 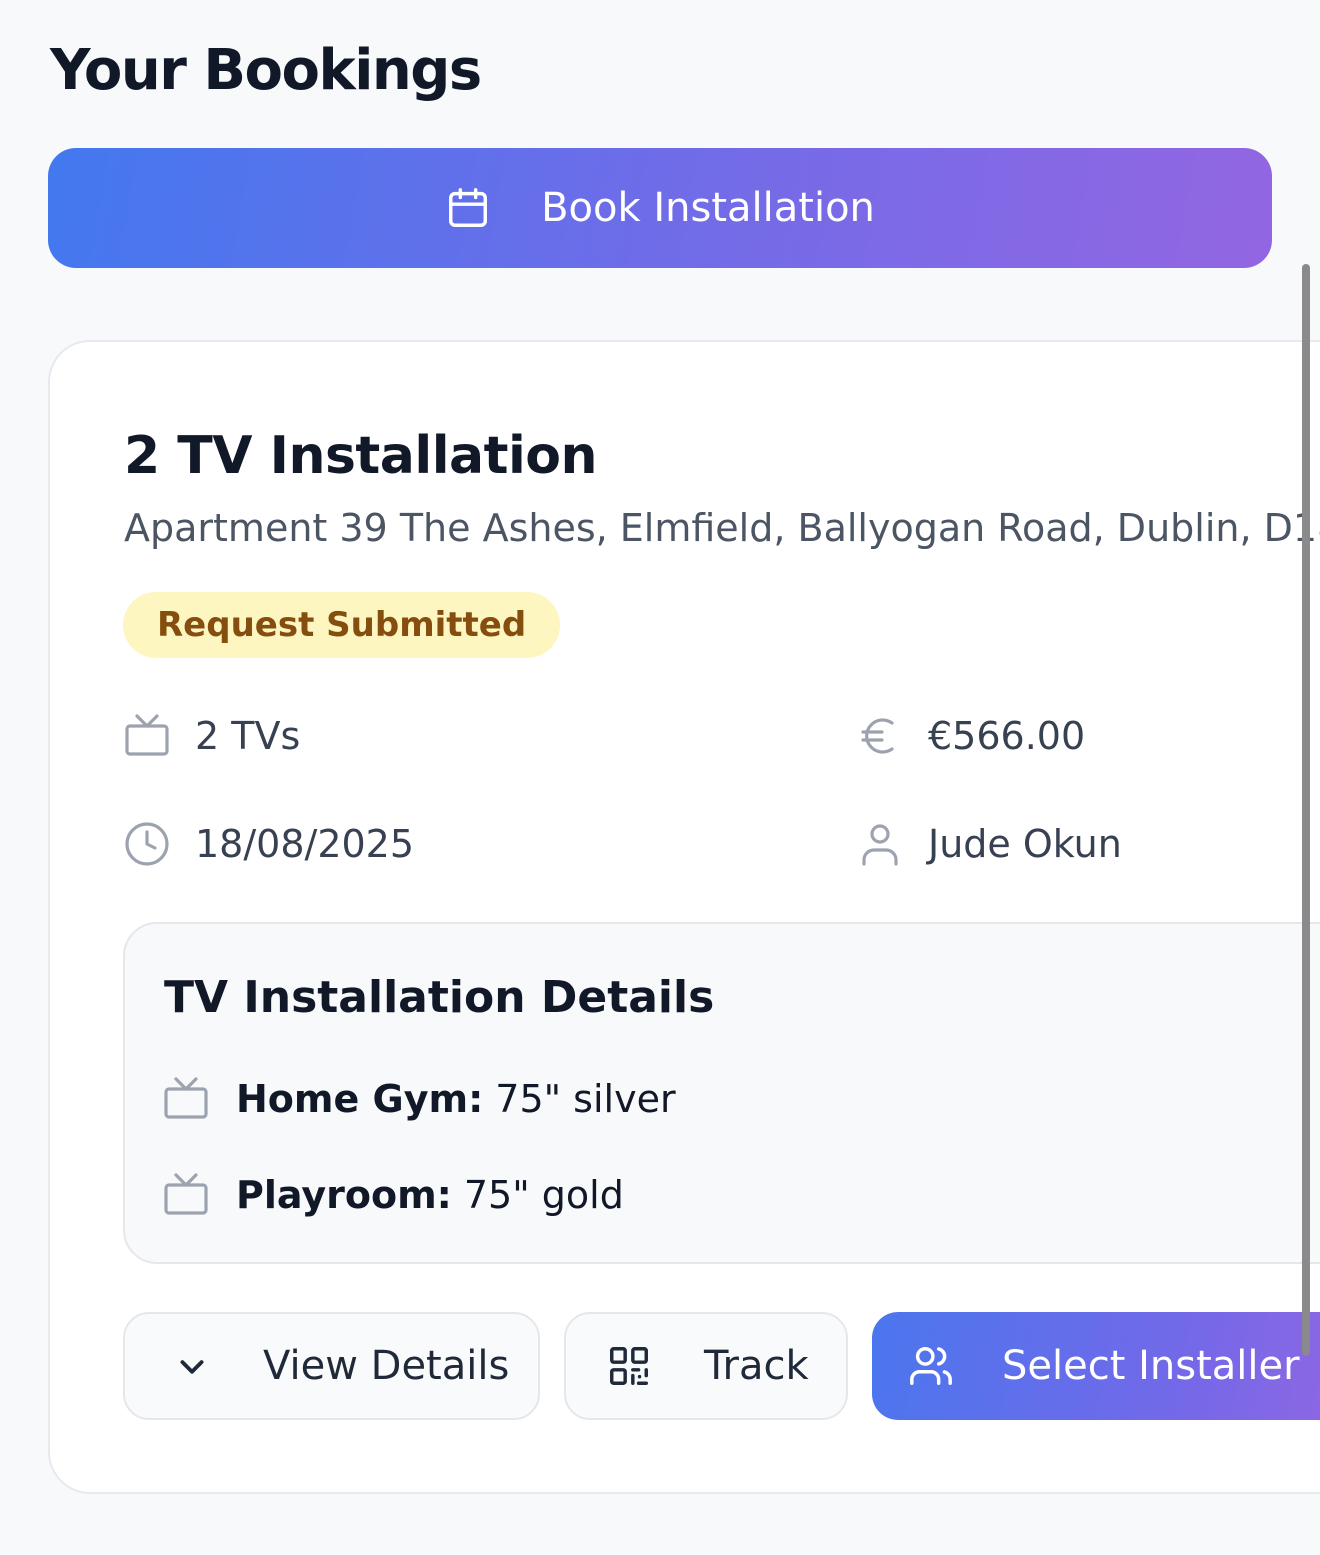 What do you see at coordinates (880, 736) in the screenshot?
I see `euro-icon` at bounding box center [880, 736].